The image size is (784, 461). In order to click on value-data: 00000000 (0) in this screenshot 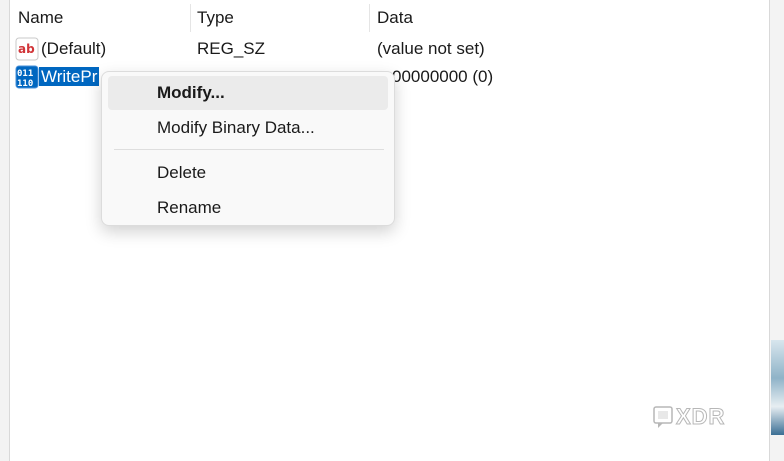, I will do `click(443, 76)`.